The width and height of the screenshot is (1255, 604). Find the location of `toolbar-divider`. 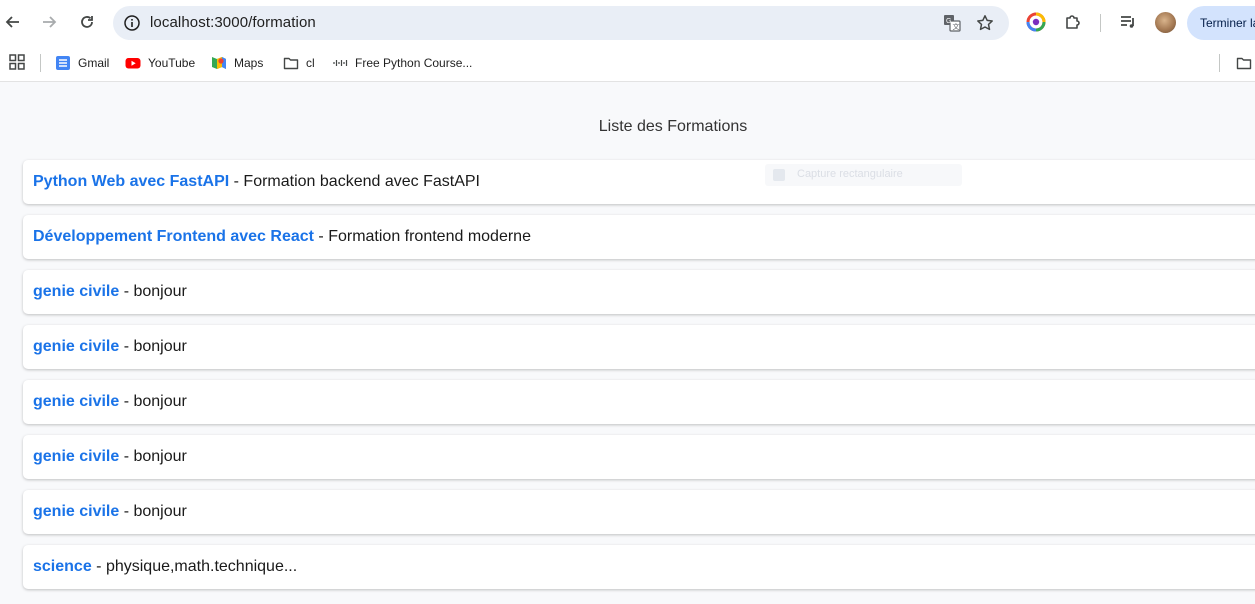

toolbar-divider is located at coordinates (1100, 23).